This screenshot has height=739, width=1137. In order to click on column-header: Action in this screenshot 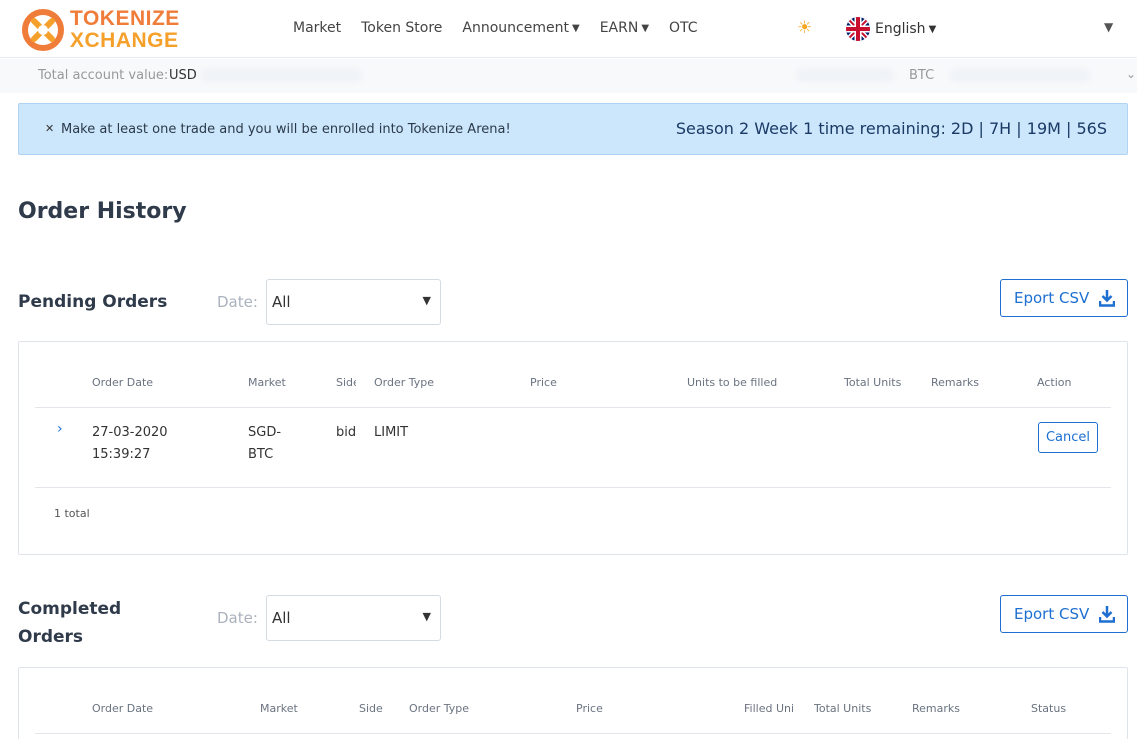, I will do `click(1054, 382)`.